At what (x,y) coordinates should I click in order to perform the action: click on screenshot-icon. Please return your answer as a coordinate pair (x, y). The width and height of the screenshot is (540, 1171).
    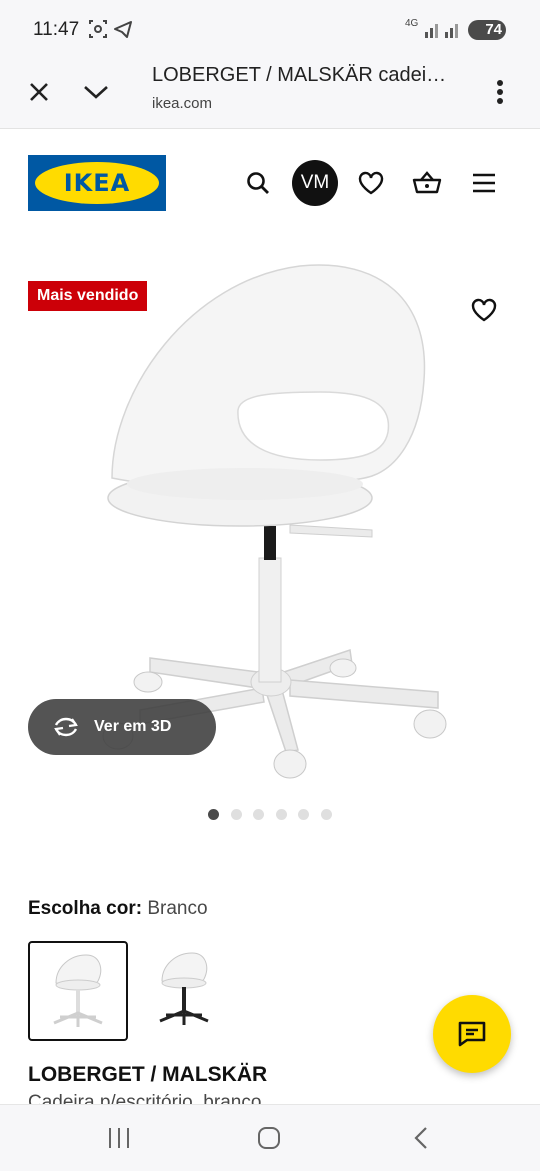
    Looking at the image, I should click on (98, 31).